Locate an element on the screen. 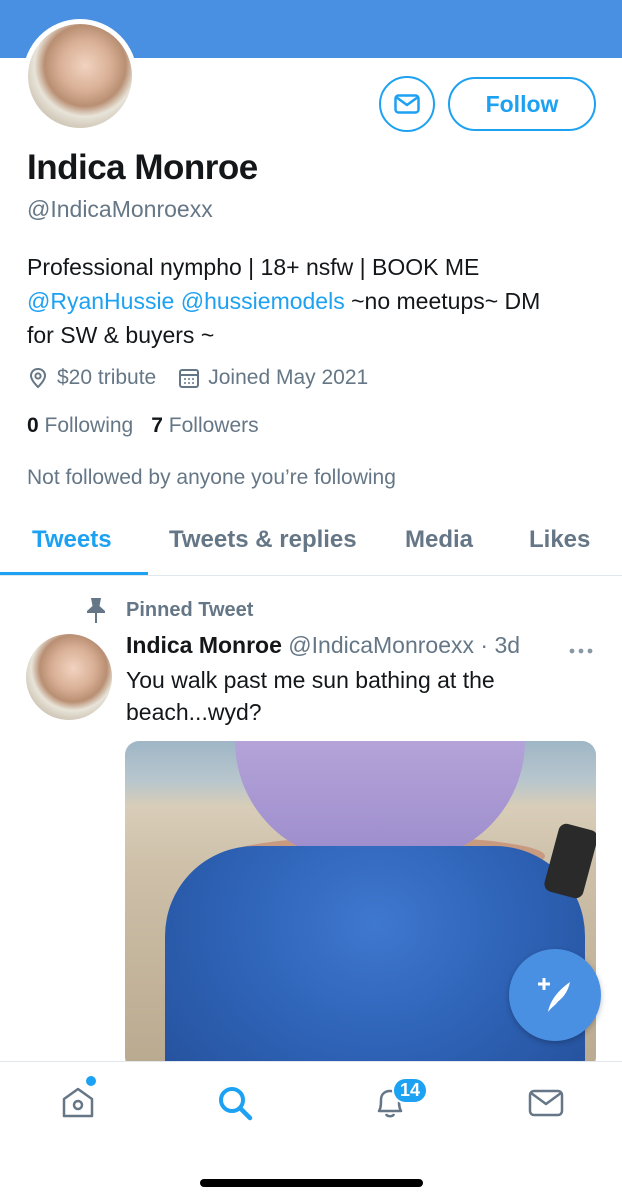  nav-home is located at coordinates (78, 1104).